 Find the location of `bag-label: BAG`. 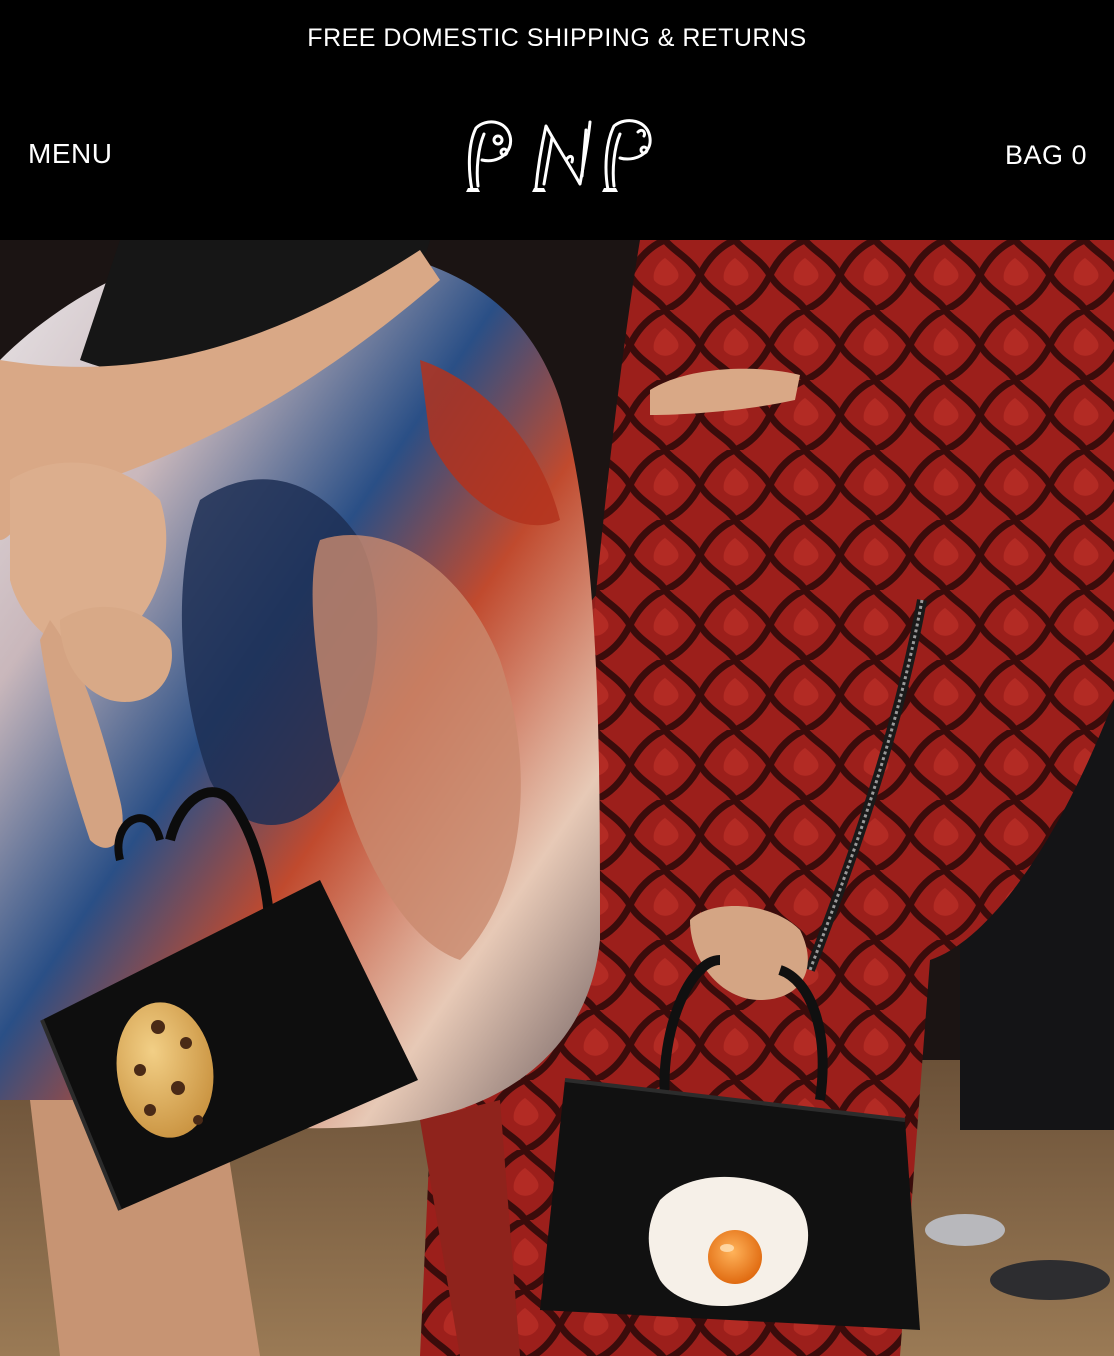

bag-label: BAG is located at coordinates (1034, 155).